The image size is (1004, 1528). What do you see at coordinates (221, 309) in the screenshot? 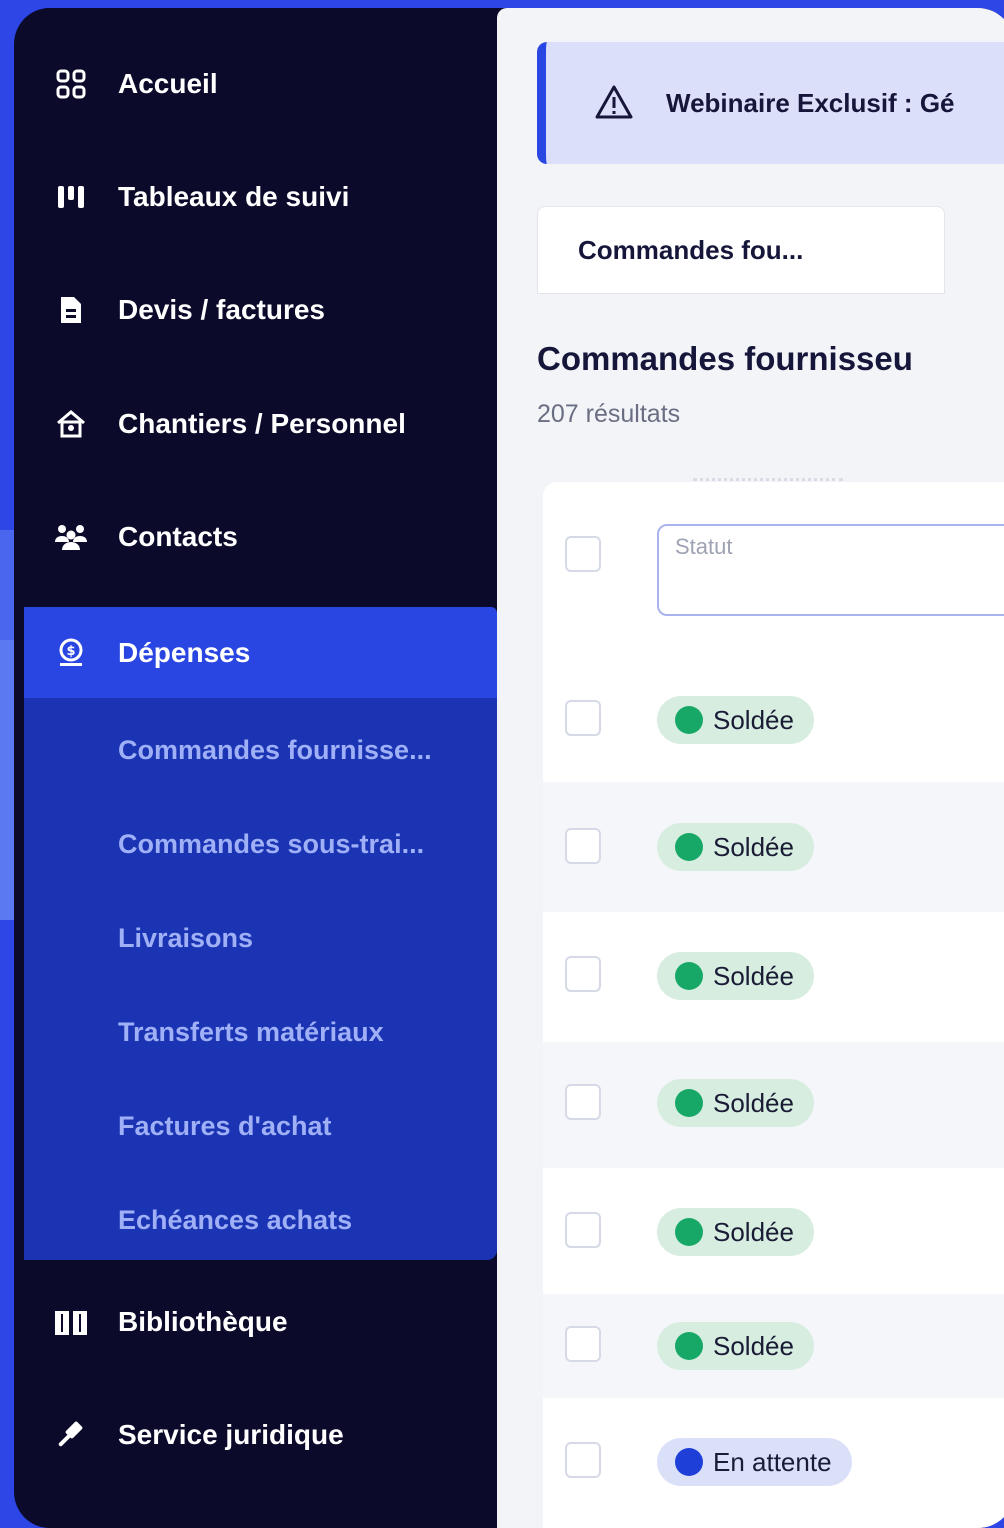
I see `sidebar-item-label: Devis / factures` at bounding box center [221, 309].